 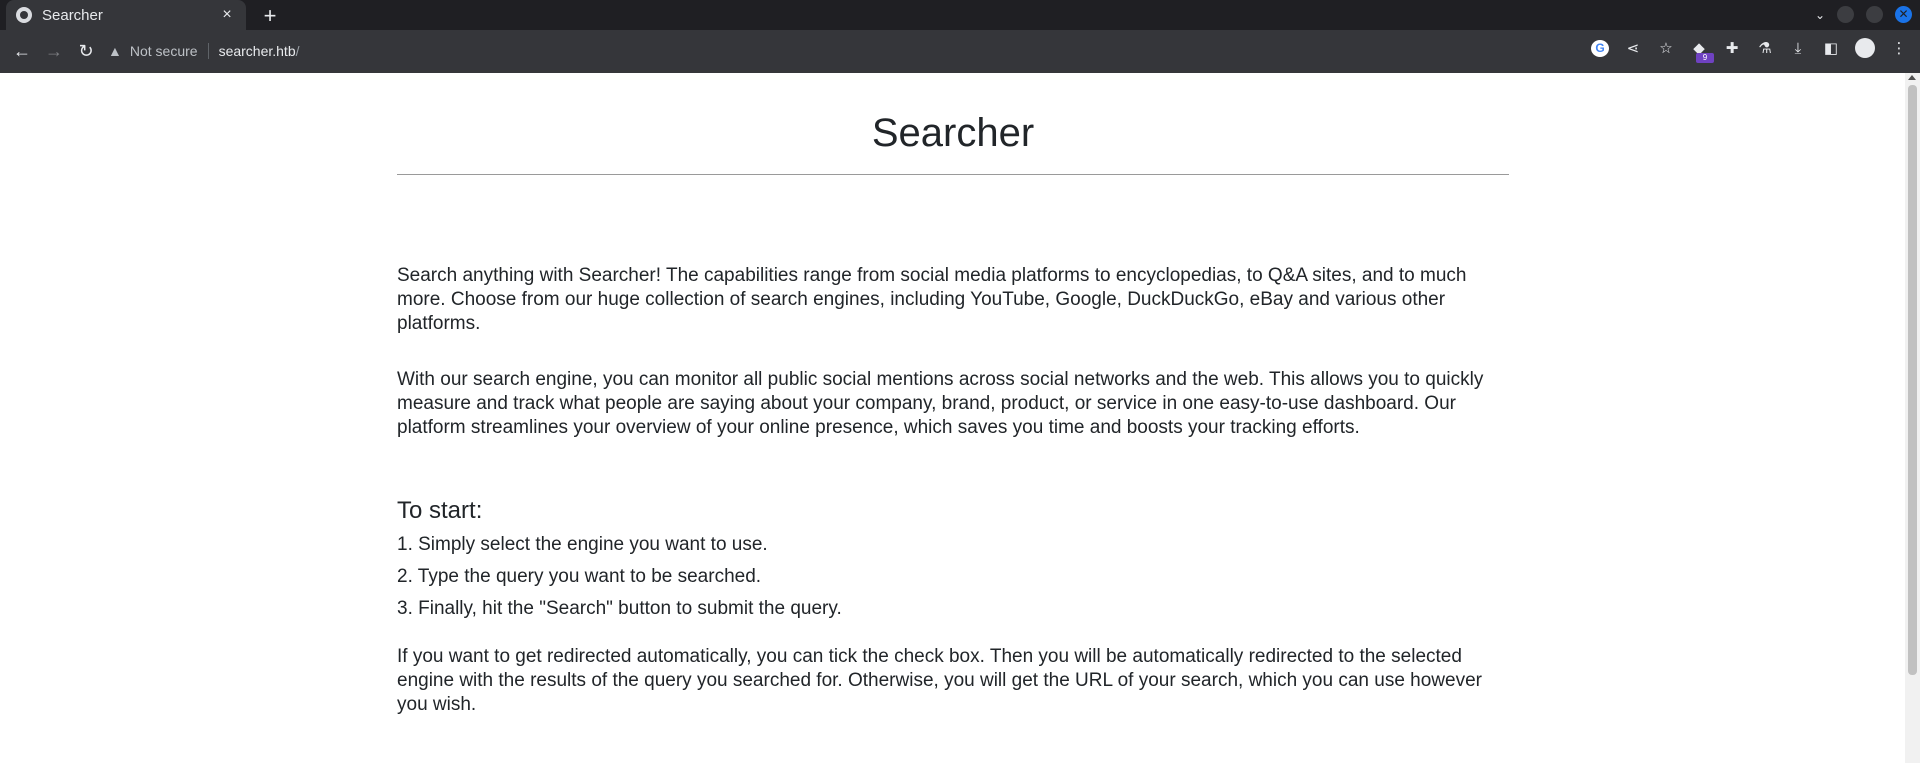 What do you see at coordinates (960, 15) in the screenshot?
I see `tab-strip: Searcher × + ⌄ ✕` at bounding box center [960, 15].